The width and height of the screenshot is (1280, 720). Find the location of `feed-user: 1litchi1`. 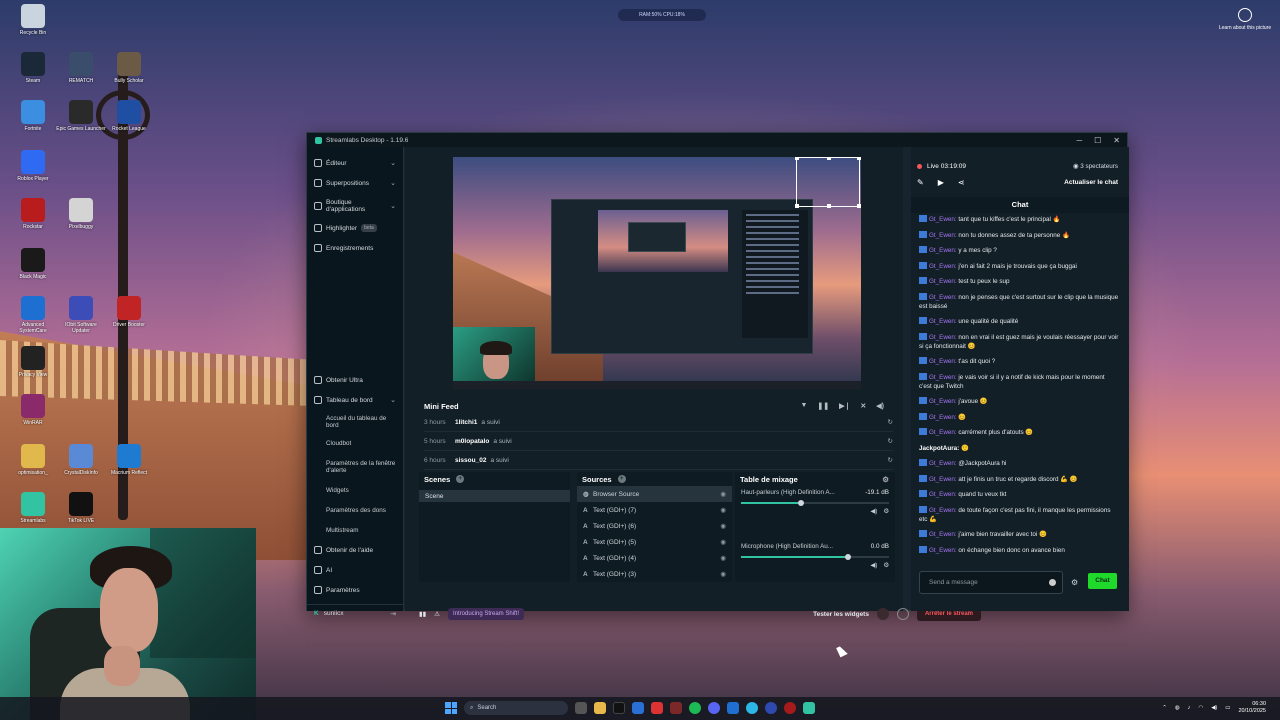

feed-user: 1litchi1 is located at coordinates (466, 422).